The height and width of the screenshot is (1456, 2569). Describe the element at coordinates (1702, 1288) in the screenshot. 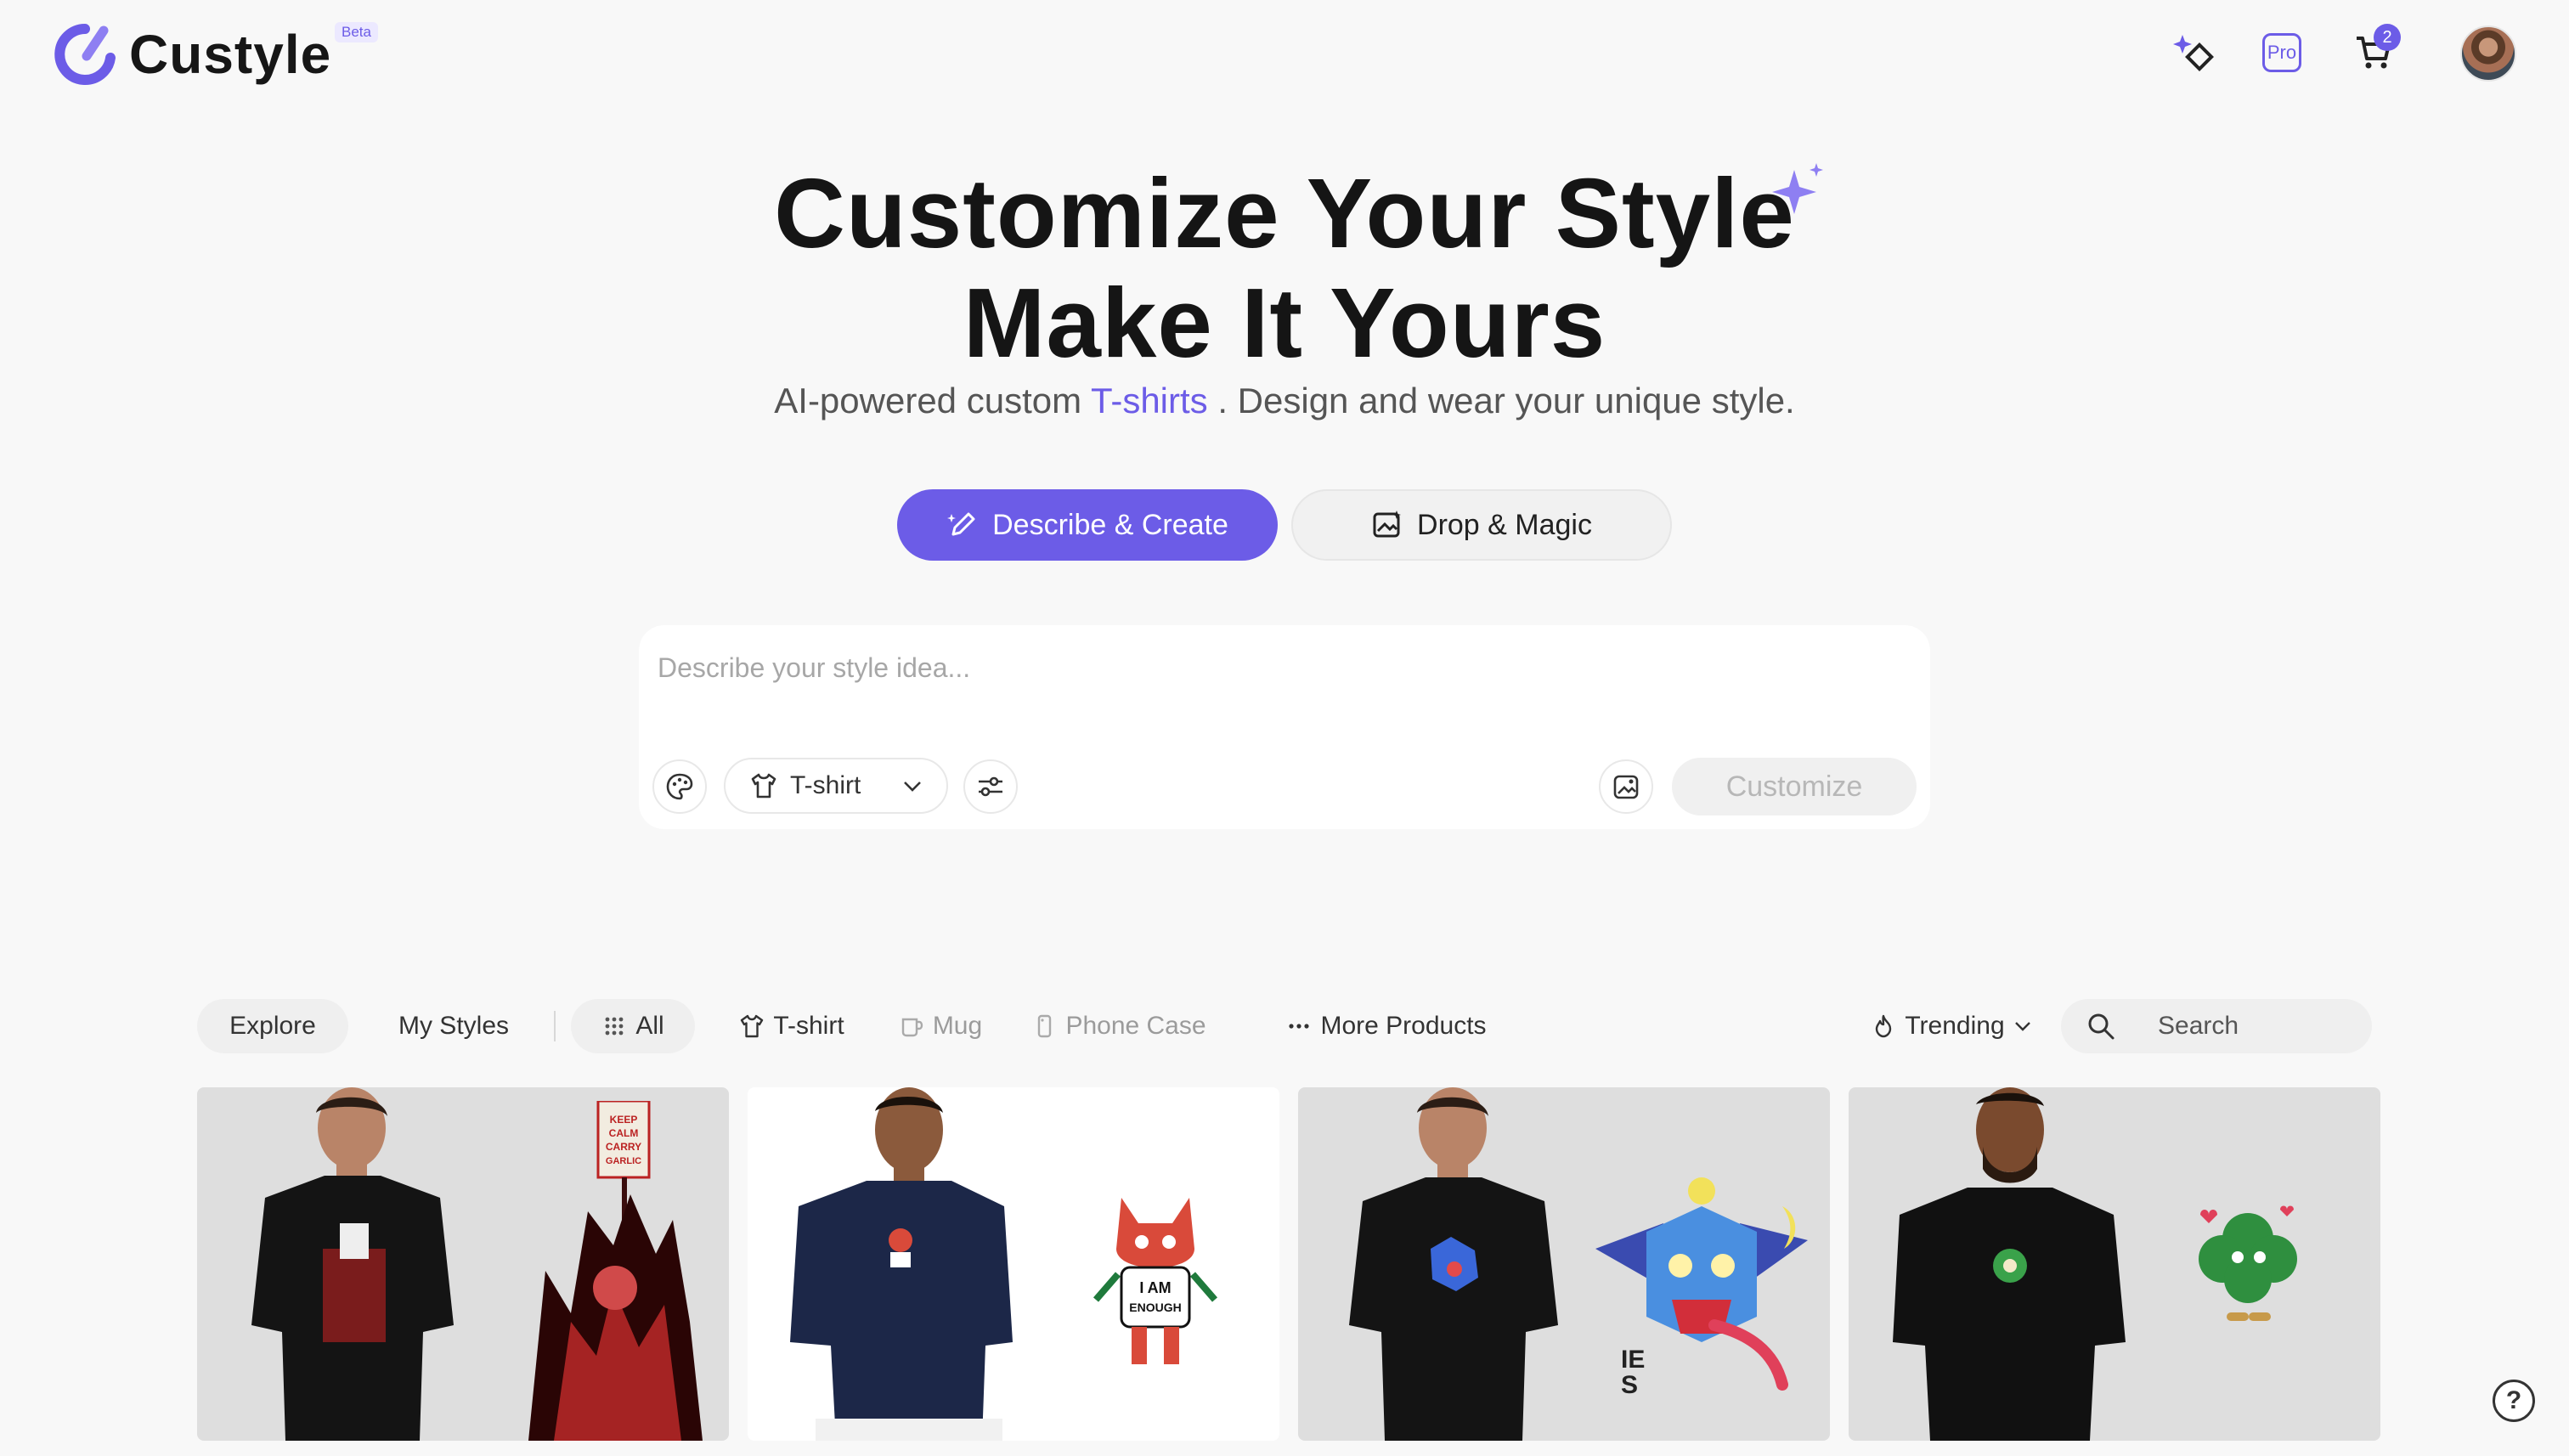

I see `design-artwork: IE S` at that location.